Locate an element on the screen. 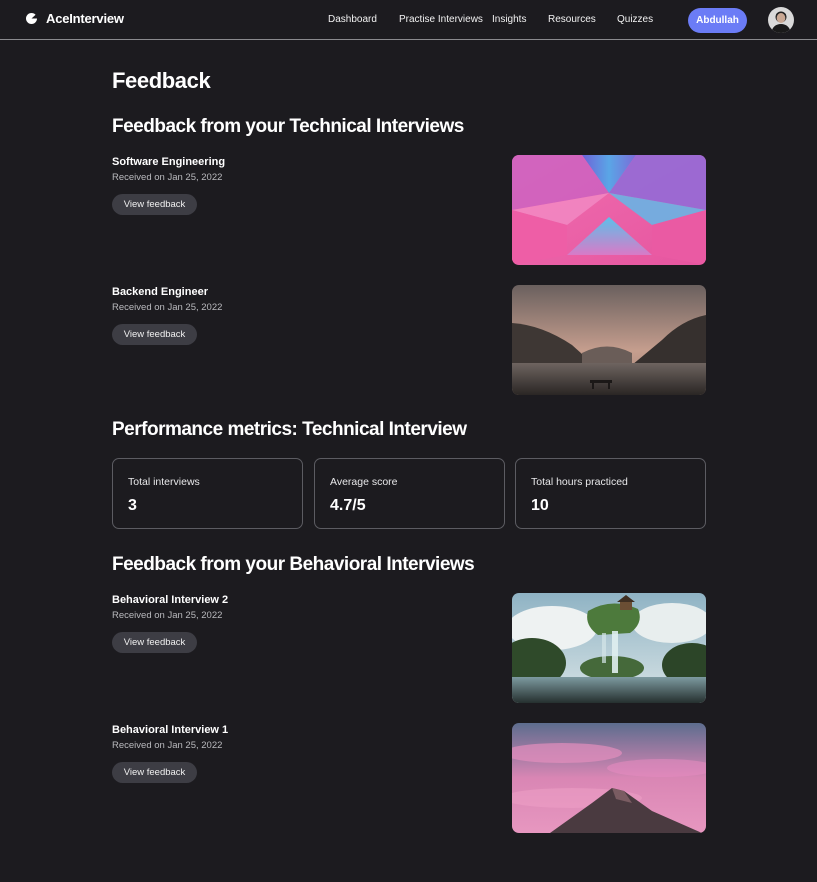  card-title: Behavioral Interview 2 is located at coordinates (170, 600).